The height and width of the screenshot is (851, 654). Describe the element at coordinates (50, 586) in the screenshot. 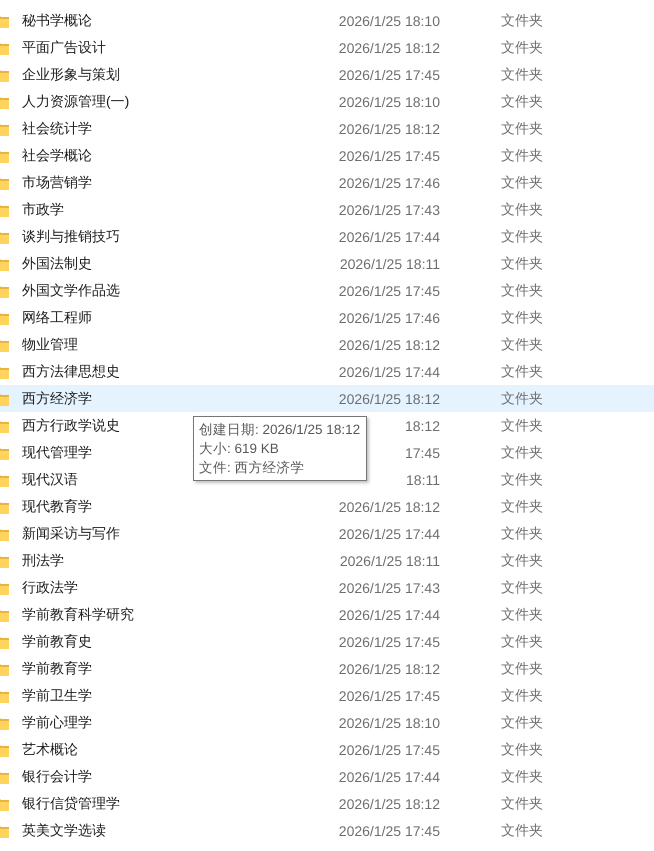

I see `file-name: 行政法学` at that location.